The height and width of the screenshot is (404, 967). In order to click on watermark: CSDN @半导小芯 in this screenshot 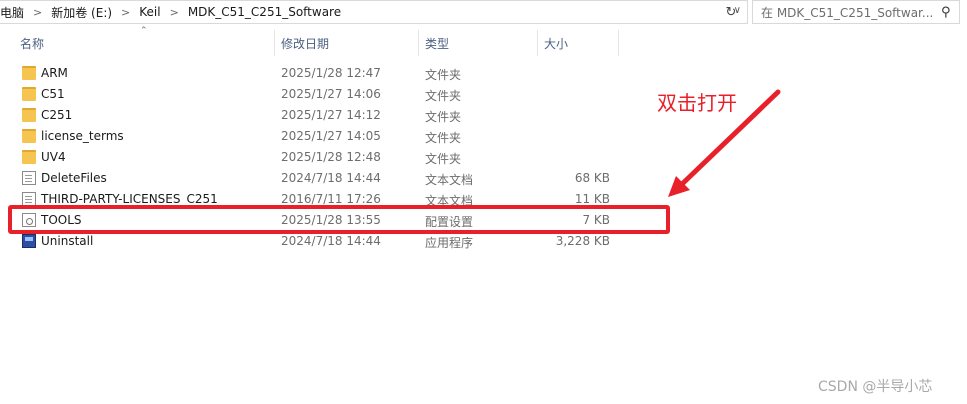, I will do `click(875, 387)`.